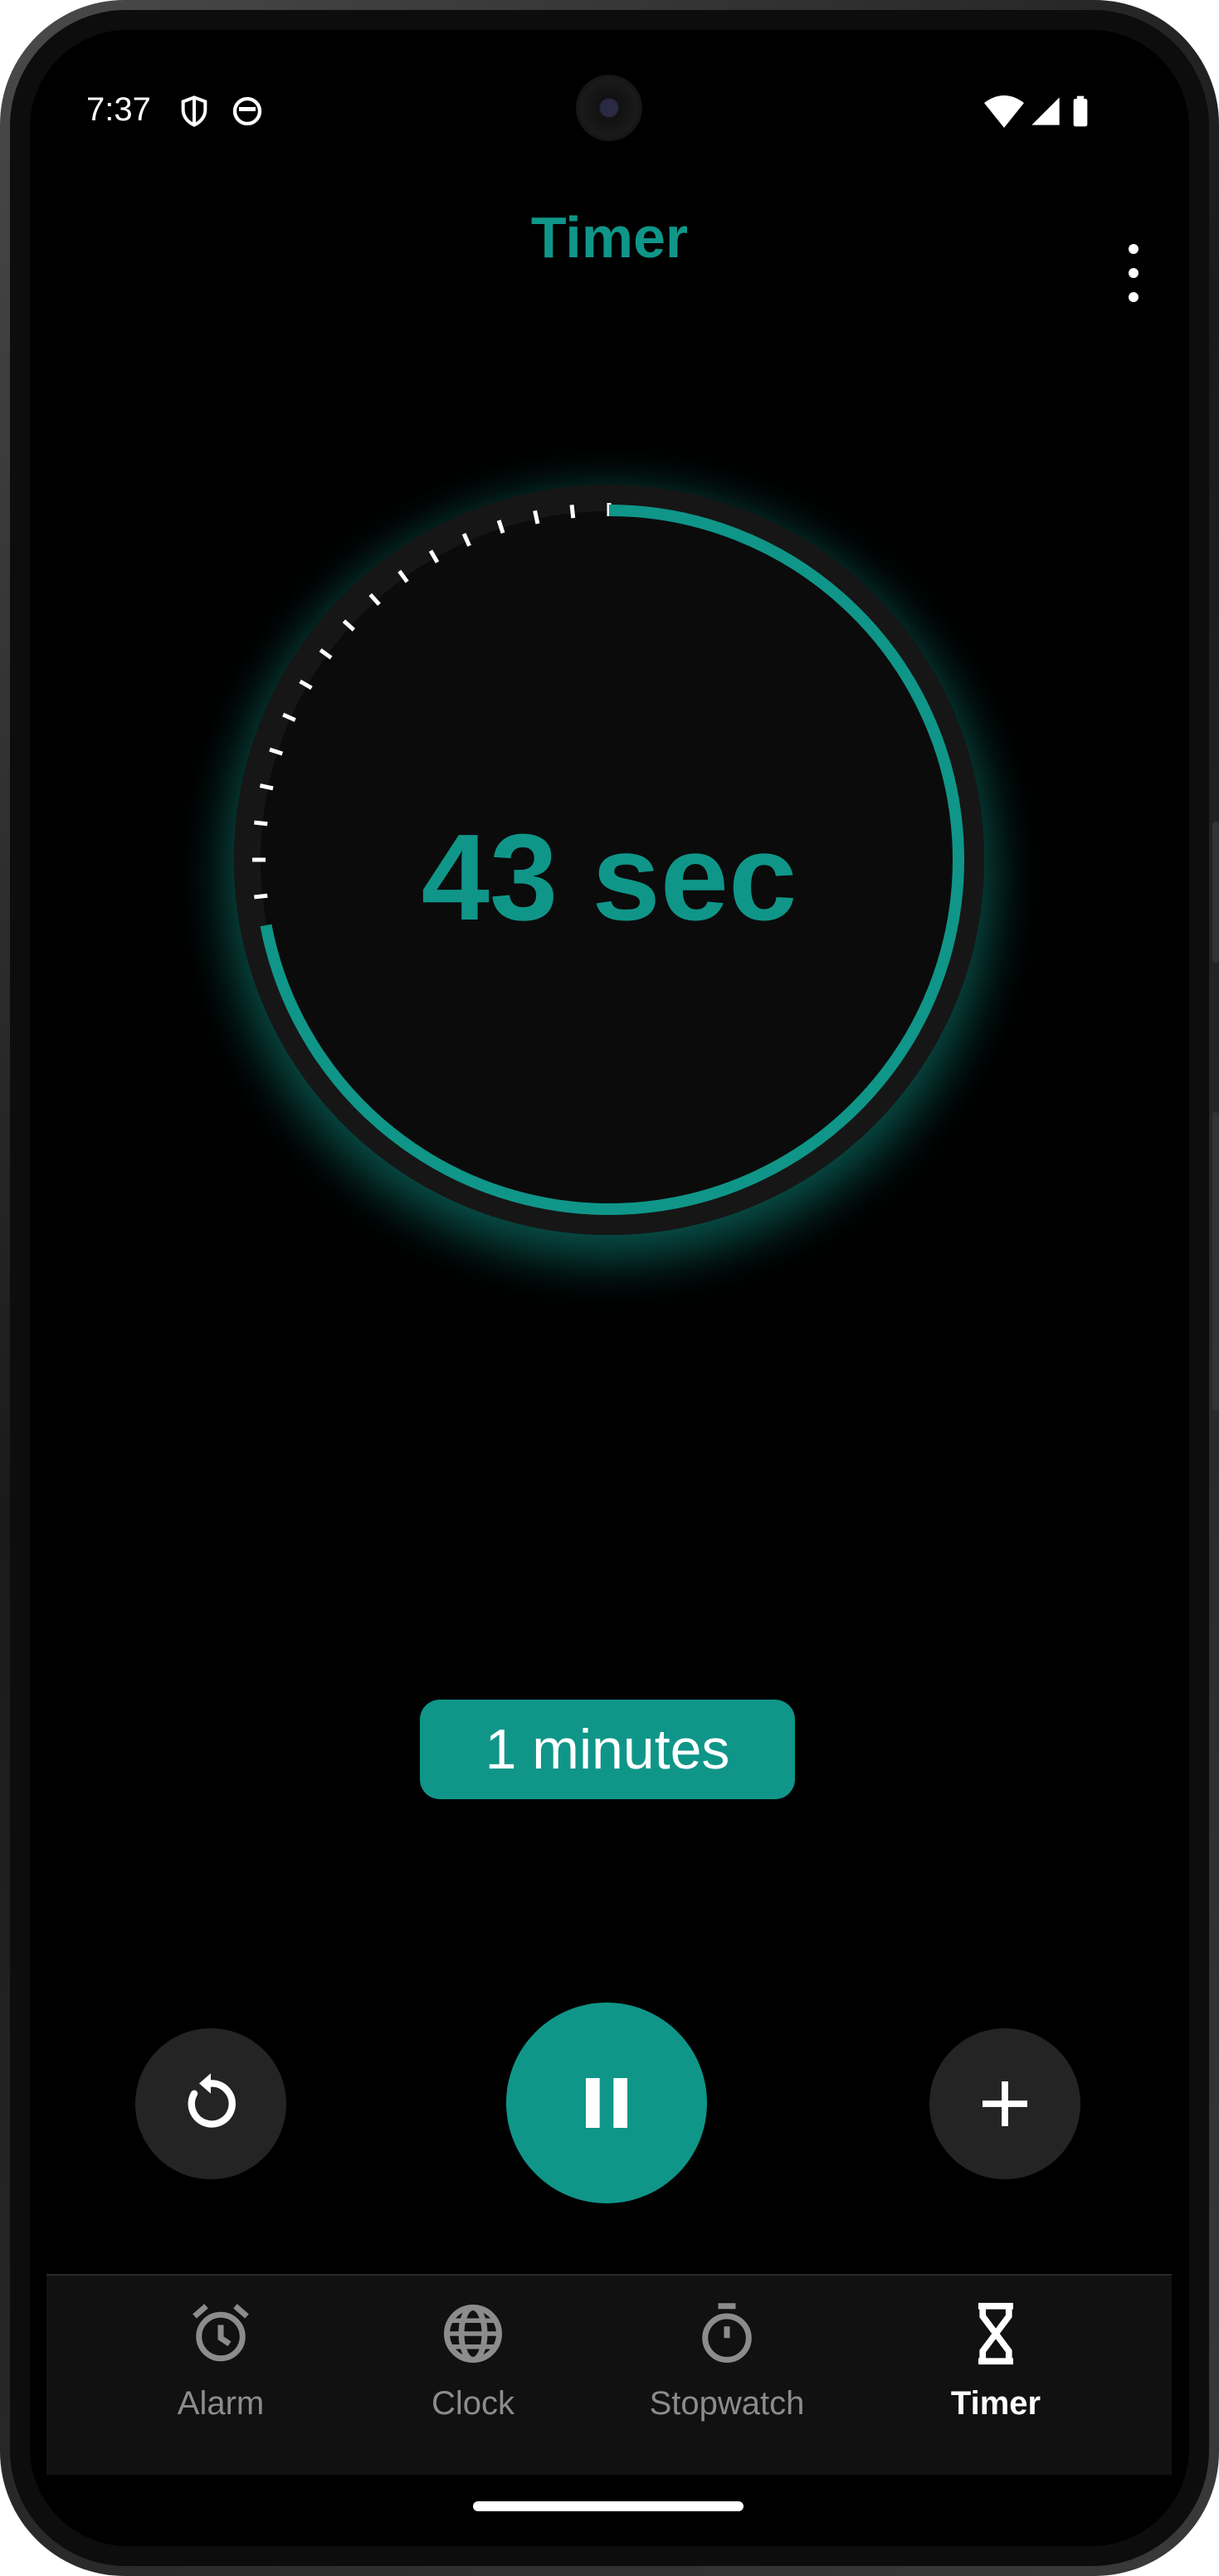 The width and height of the screenshot is (1219, 2576). I want to click on nav-label-stopwatch: Stopwatch, so click(727, 2404).